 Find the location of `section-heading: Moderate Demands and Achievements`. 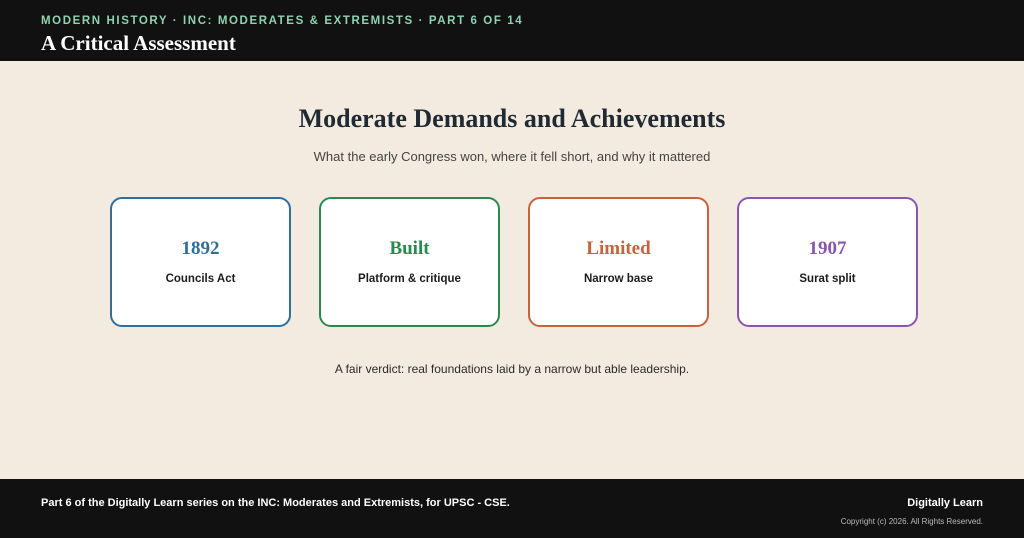

section-heading: Moderate Demands and Achievements is located at coordinates (512, 118).